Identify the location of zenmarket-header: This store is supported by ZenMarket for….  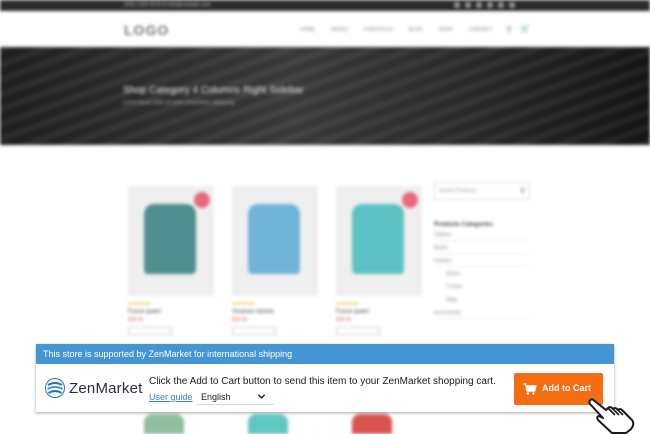
(325, 354).